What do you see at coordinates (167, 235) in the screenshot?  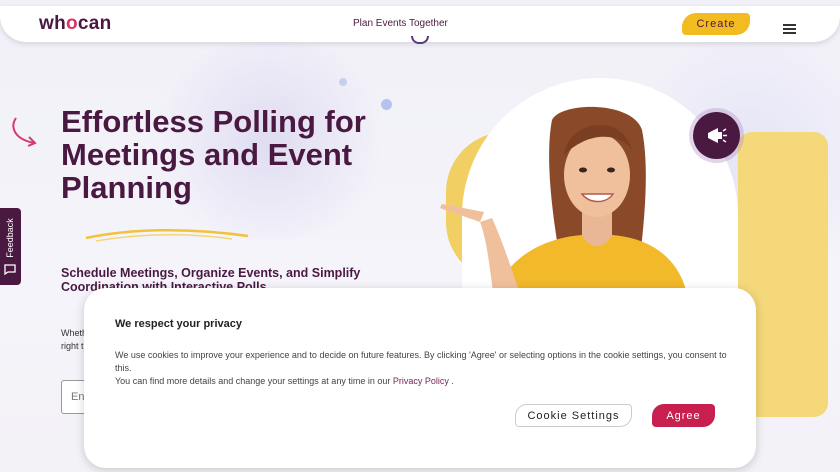 I see `title-underline-decoration` at bounding box center [167, 235].